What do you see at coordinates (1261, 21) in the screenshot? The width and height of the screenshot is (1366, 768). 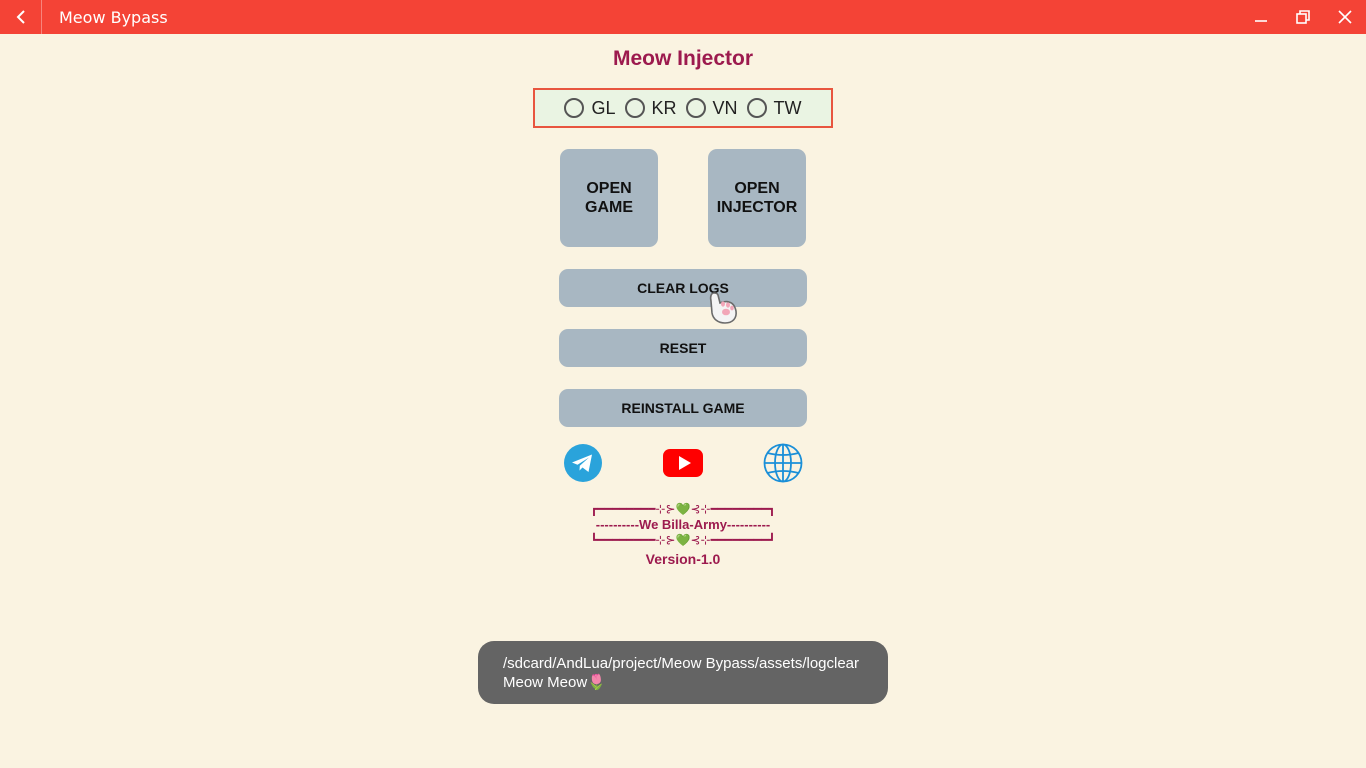 I see `minimize-icon` at bounding box center [1261, 21].